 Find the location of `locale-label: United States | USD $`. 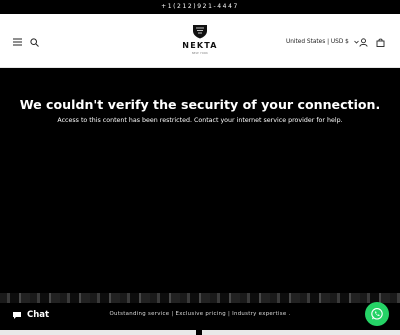

locale-label: United States | USD $ is located at coordinates (317, 42).